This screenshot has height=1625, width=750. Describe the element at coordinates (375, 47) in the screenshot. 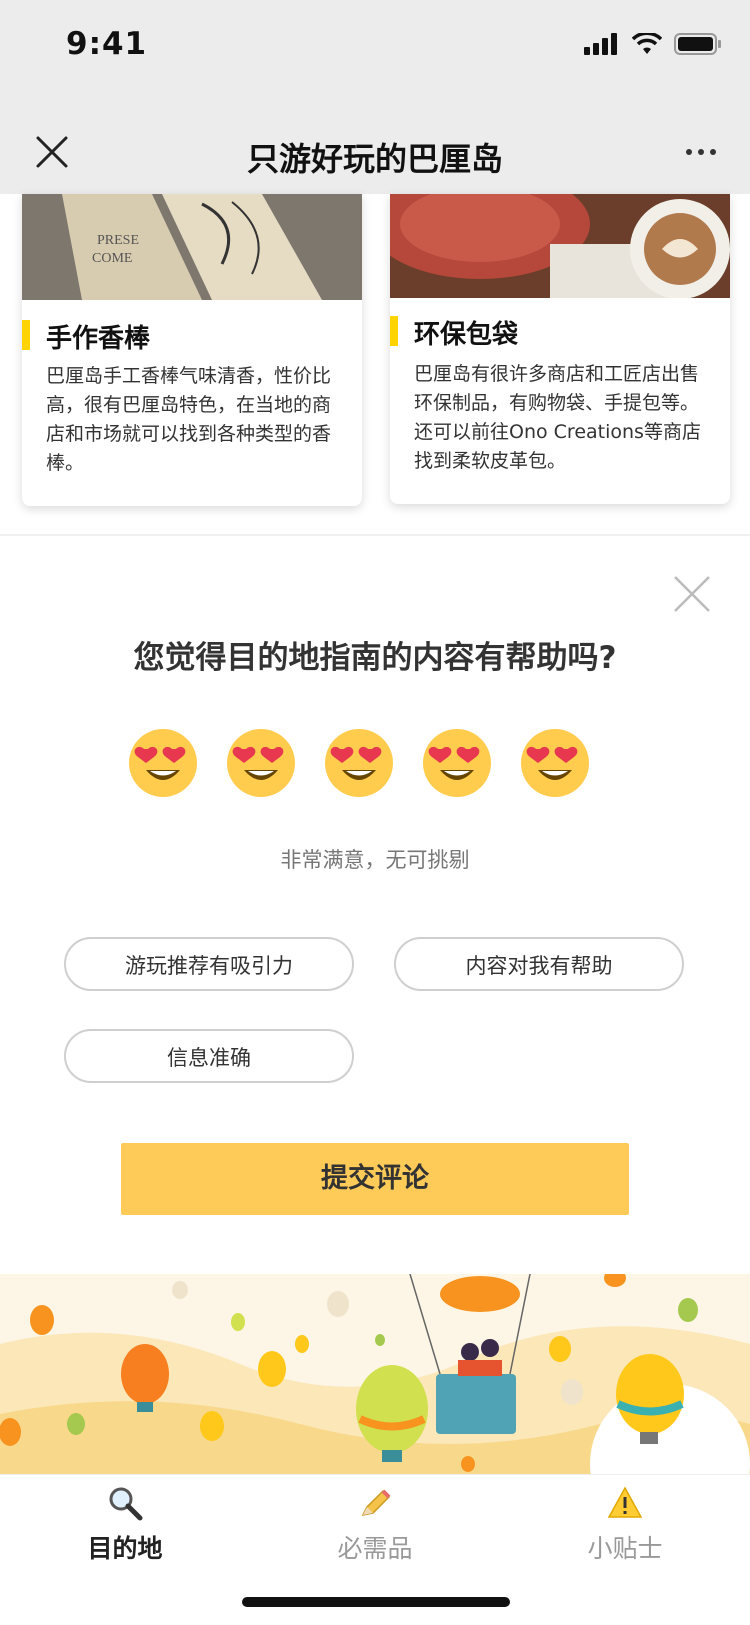

I see `status-bar: 9:41` at that location.